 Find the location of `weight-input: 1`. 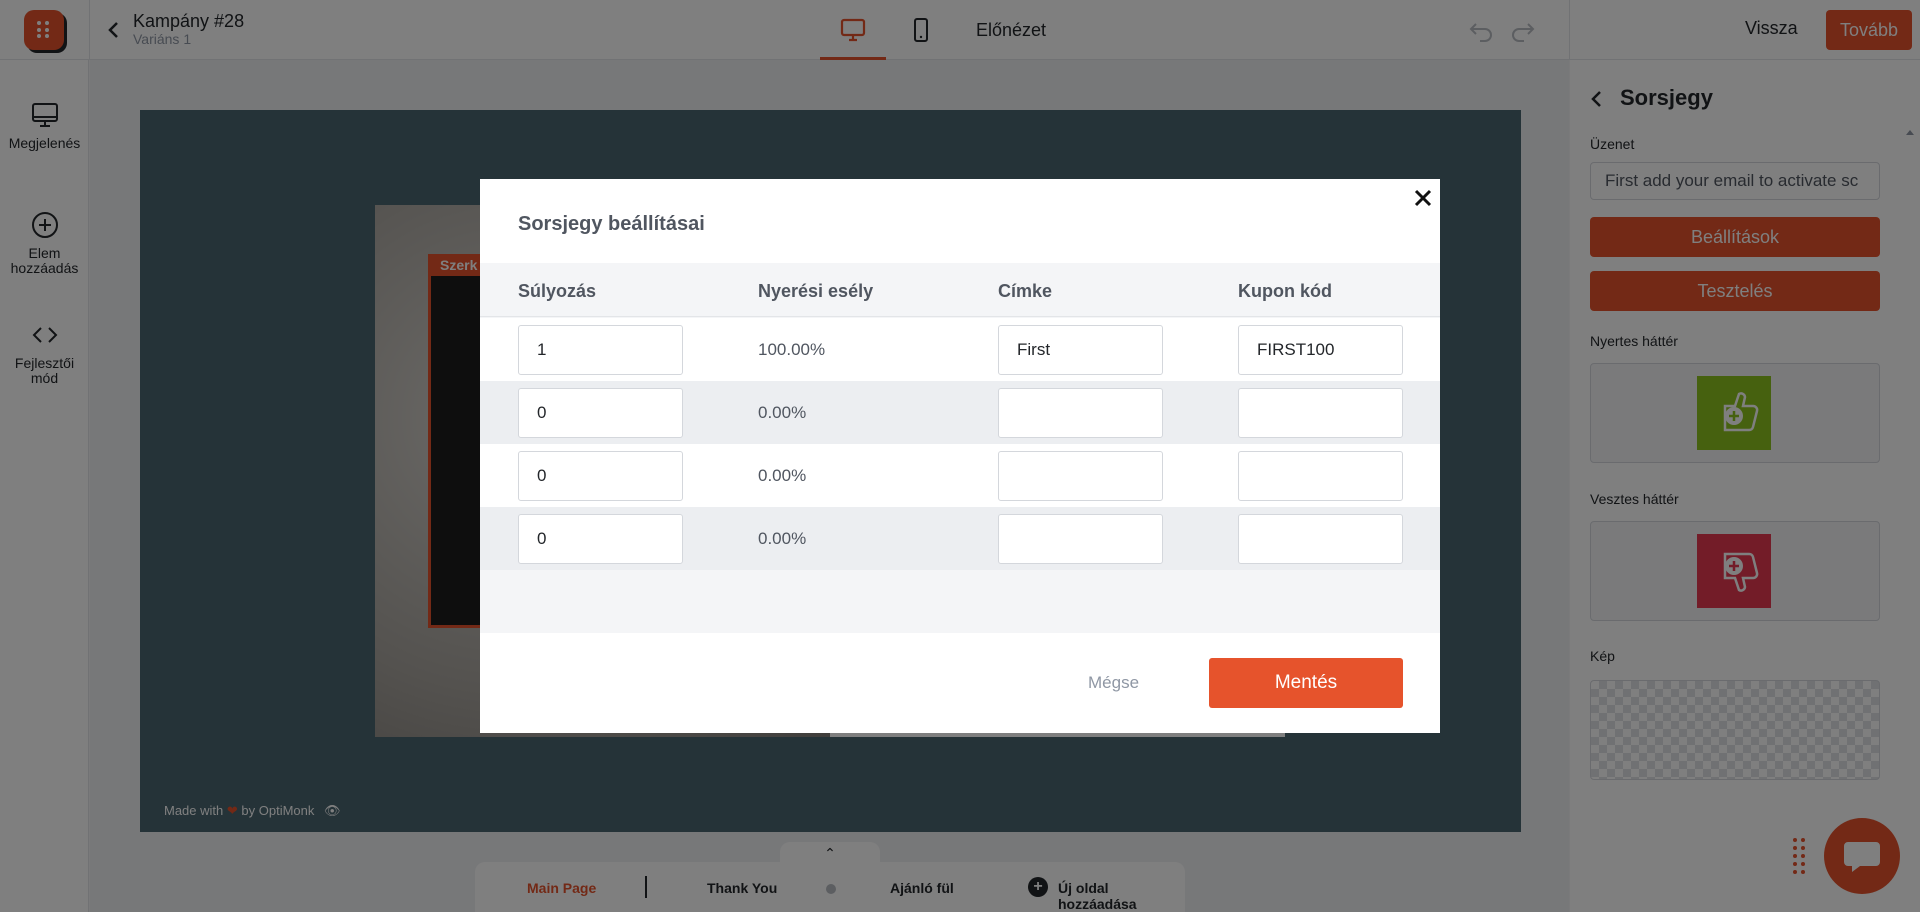

weight-input: 1 is located at coordinates (600, 350).